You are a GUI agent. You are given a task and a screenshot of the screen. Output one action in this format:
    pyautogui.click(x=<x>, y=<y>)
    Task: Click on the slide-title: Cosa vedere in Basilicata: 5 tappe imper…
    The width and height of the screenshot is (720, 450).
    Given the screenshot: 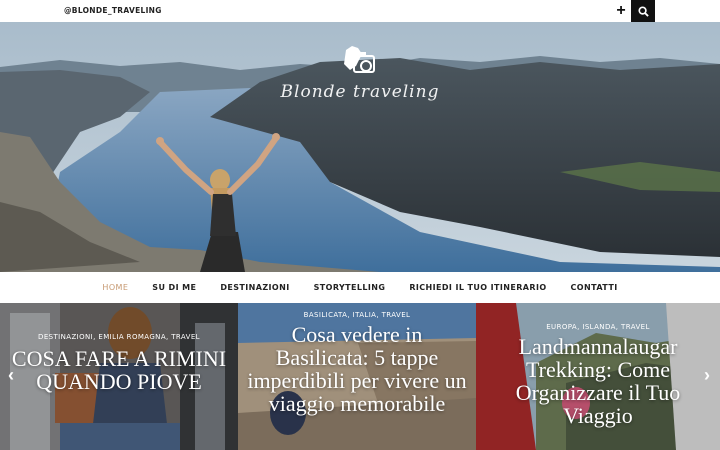 What is the action you would take?
    pyautogui.click(x=357, y=369)
    